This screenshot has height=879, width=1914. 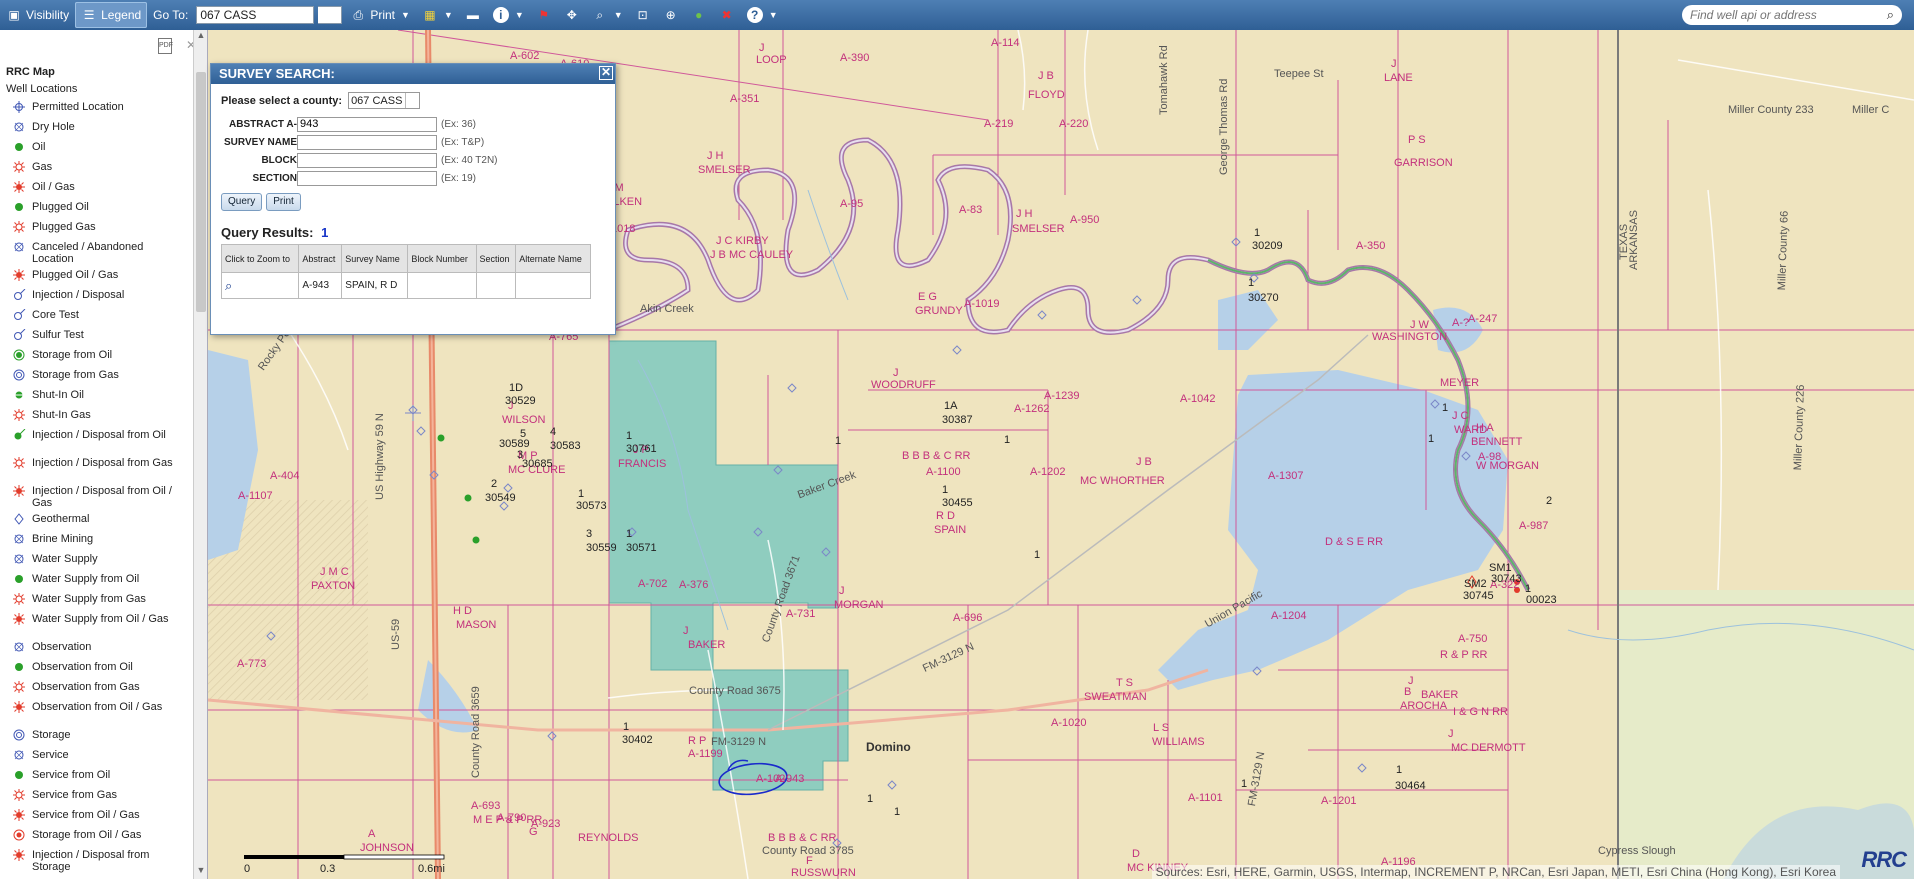 What do you see at coordinates (727, 15) in the screenshot?
I see `stop-button: ✖` at bounding box center [727, 15].